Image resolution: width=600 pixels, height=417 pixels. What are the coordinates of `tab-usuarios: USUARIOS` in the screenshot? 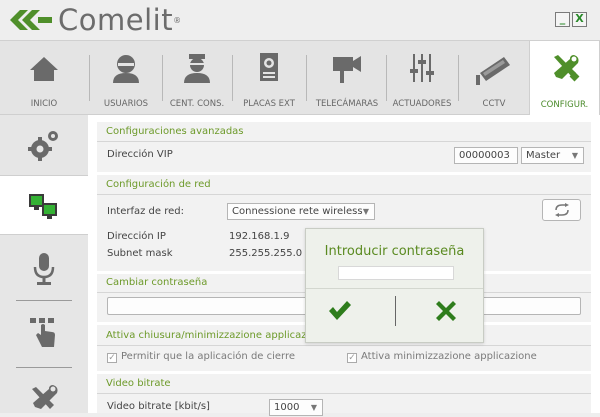 It's located at (126, 78).